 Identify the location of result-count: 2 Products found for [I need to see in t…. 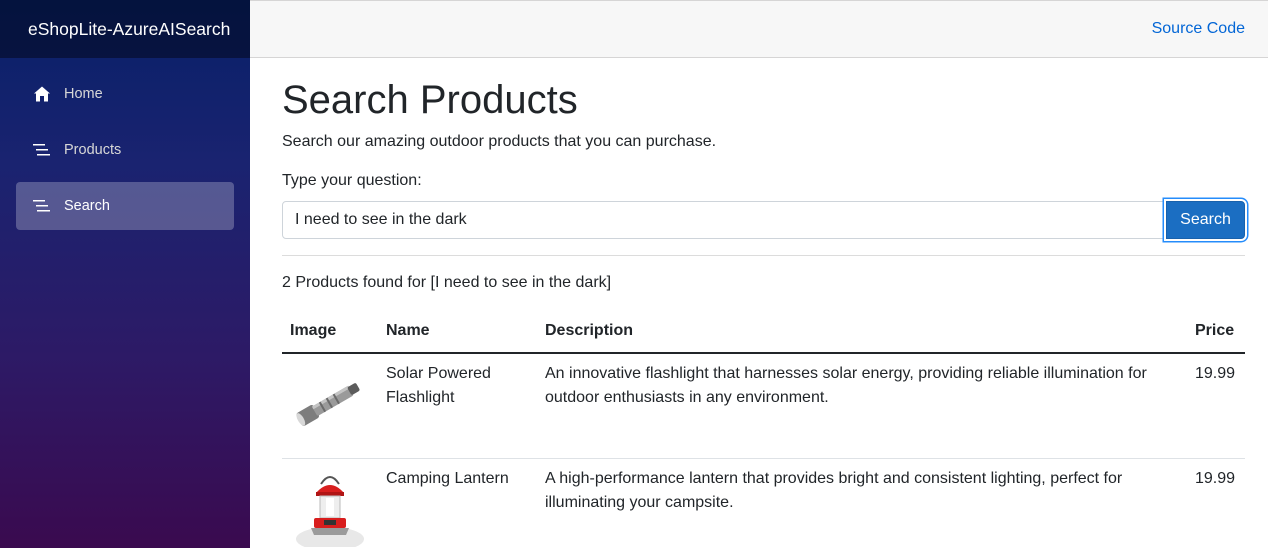
(447, 282).